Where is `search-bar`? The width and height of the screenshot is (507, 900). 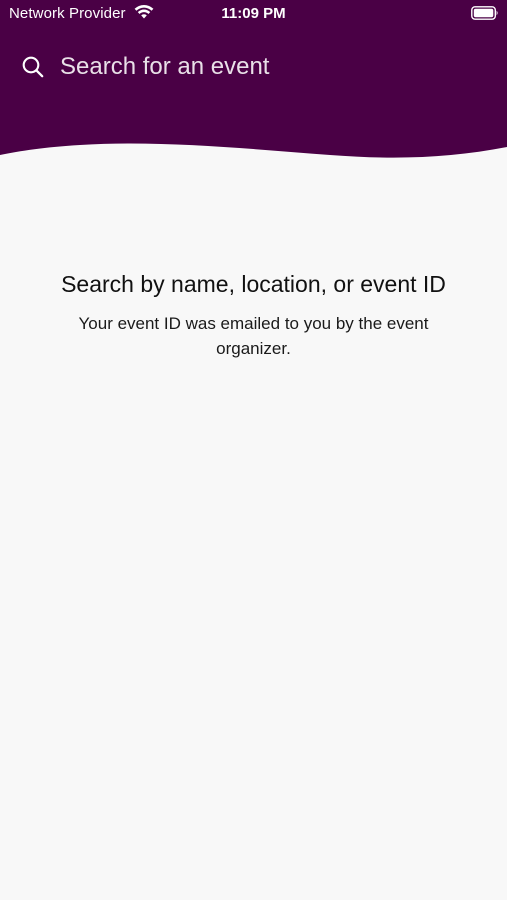
search-bar is located at coordinates (253, 68).